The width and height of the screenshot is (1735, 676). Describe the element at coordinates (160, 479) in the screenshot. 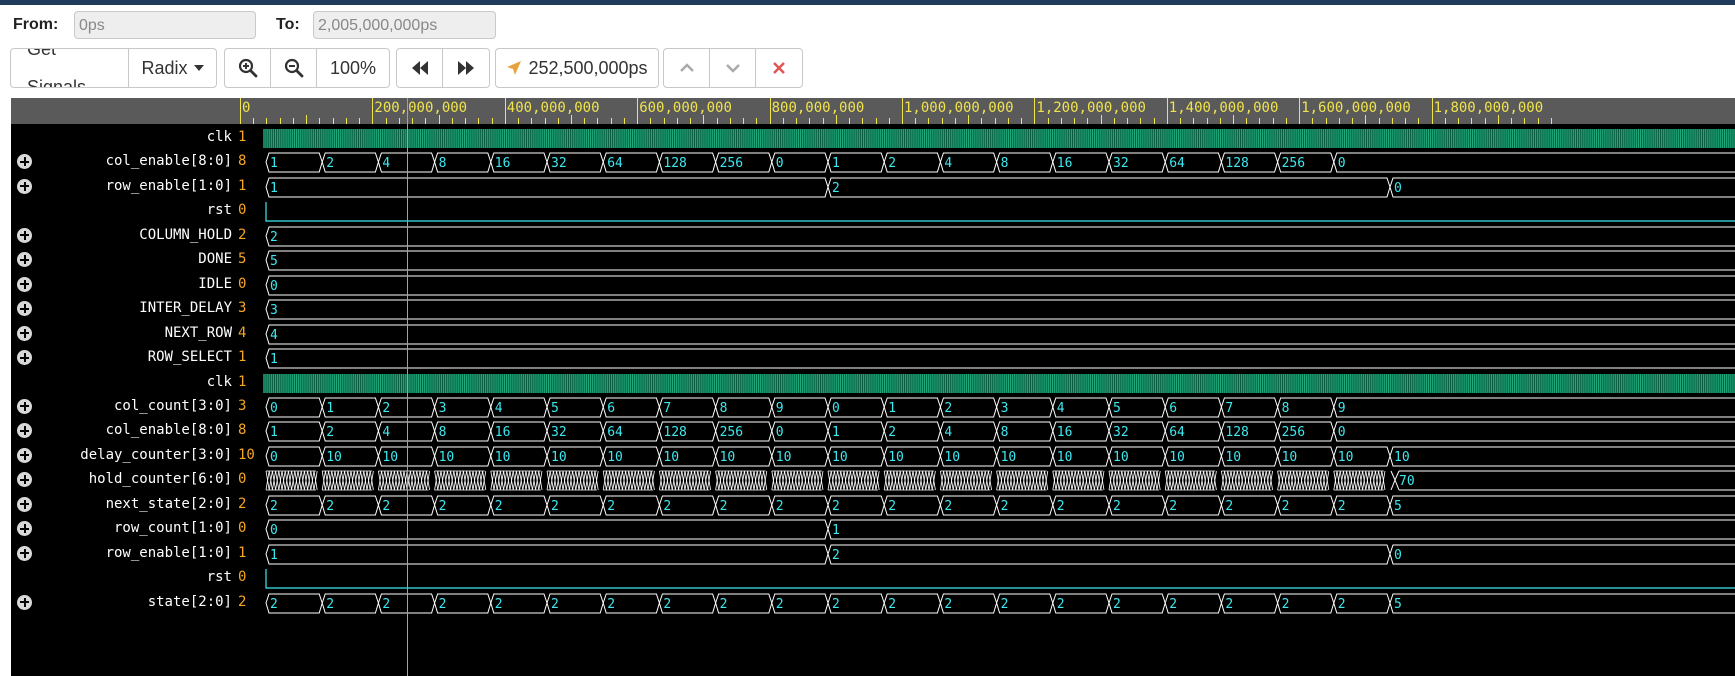

I see `signal-name: hold_counter[6:0]` at that location.